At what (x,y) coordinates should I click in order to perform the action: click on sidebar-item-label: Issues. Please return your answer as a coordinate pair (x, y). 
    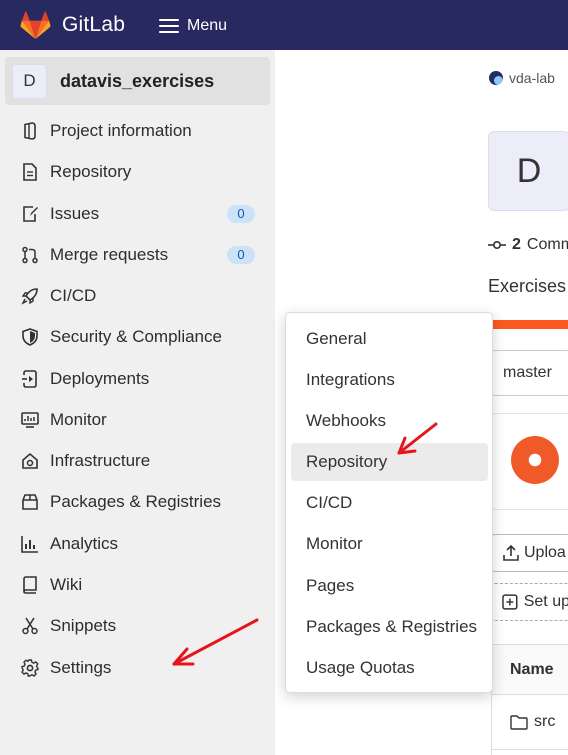
    Looking at the image, I should click on (75, 213).